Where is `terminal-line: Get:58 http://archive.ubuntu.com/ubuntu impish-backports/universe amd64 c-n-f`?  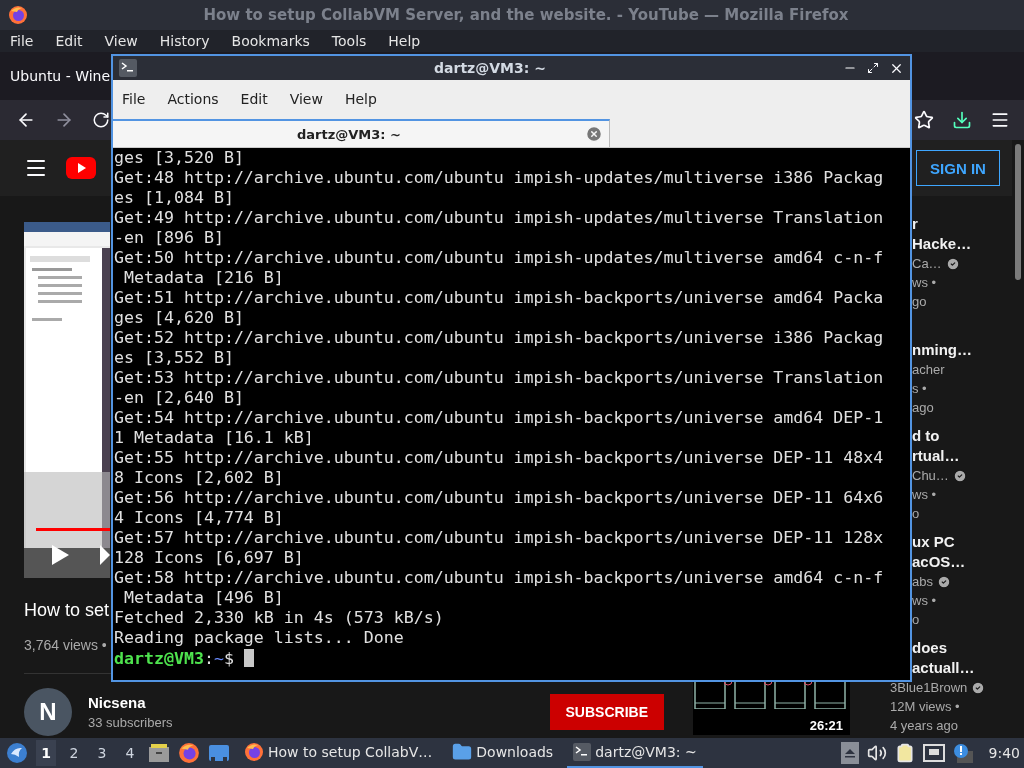 terminal-line: Get:58 http://archive.ubuntu.com/ubuntu impish-backports/universe amd64 c-n-f is located at coordinates (499, 578).